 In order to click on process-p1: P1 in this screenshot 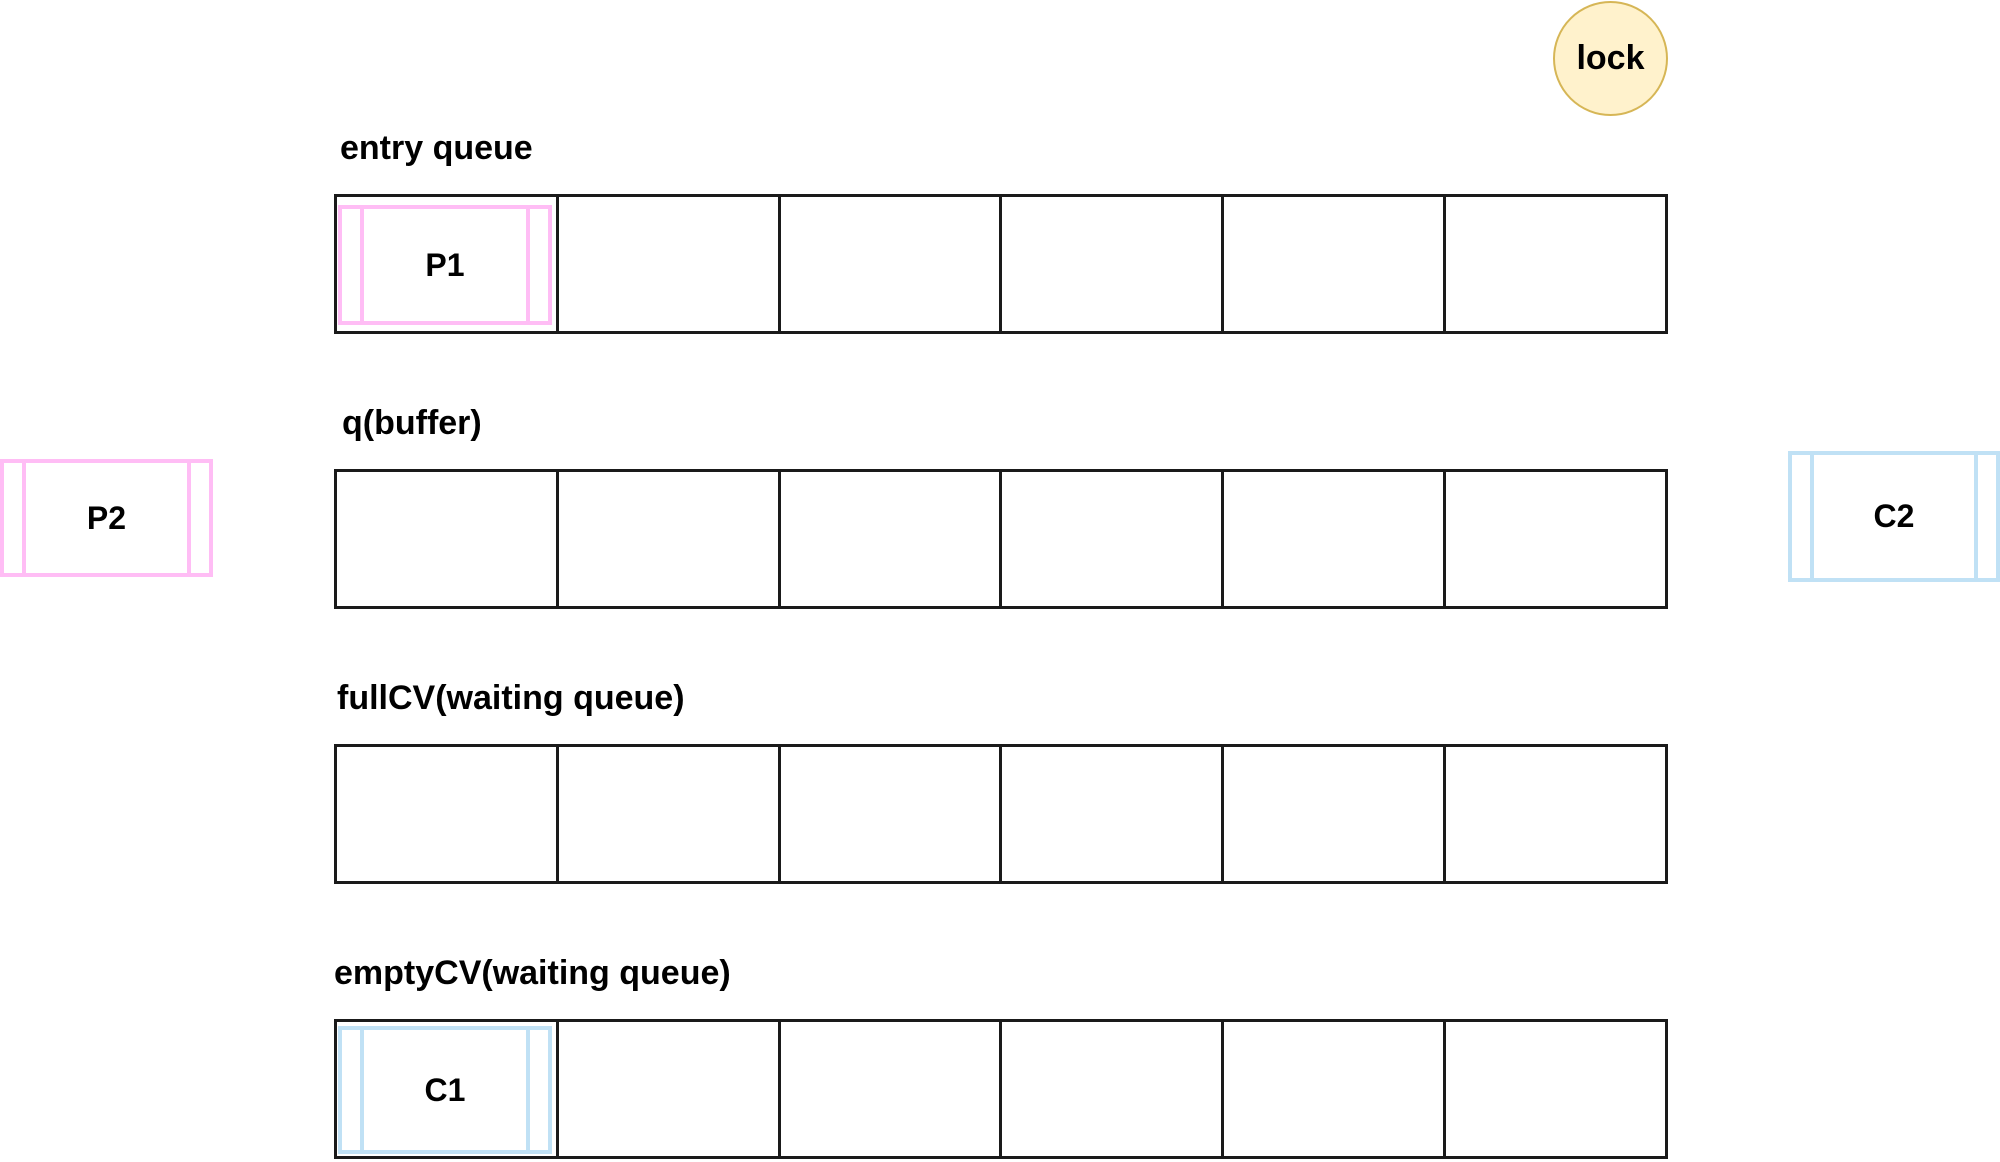, I will do `click(445, 265)`.